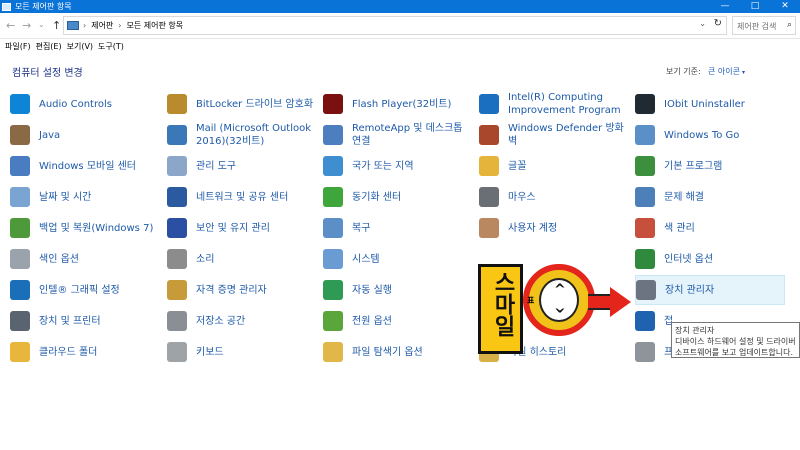 Image resolution: width=800 pixels, height=450 pixels. I want to click on power-icon, so click(333, 321).